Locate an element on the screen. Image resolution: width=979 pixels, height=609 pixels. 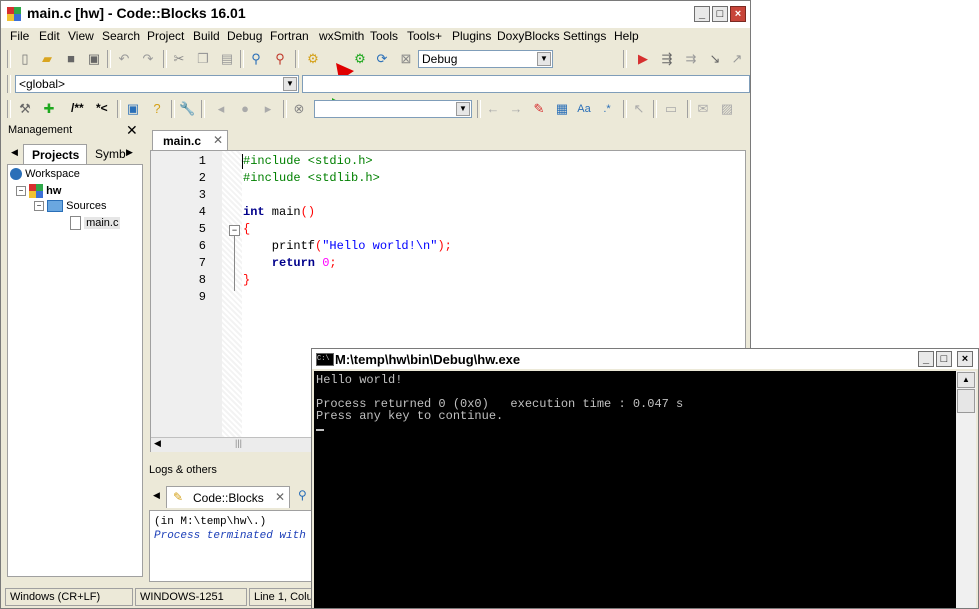
search-prev-icon: ← is located at coordinates (493, 109).